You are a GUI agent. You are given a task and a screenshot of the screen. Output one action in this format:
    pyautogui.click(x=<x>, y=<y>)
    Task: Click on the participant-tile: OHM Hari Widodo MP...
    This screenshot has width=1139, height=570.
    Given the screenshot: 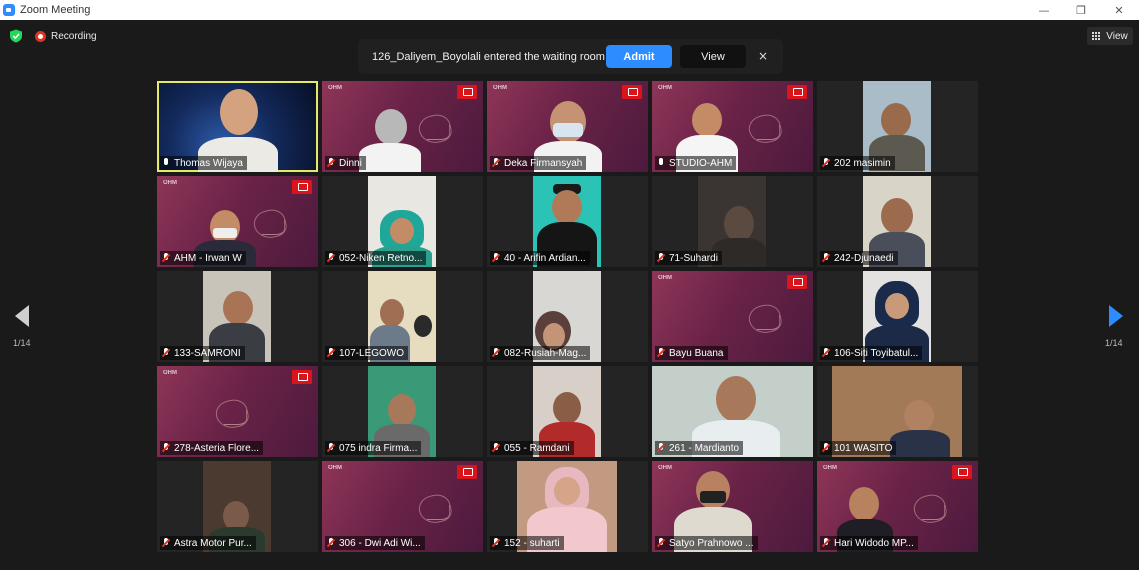 What is the action you would take?
    pyautogui.click(x=897, y=506)
    